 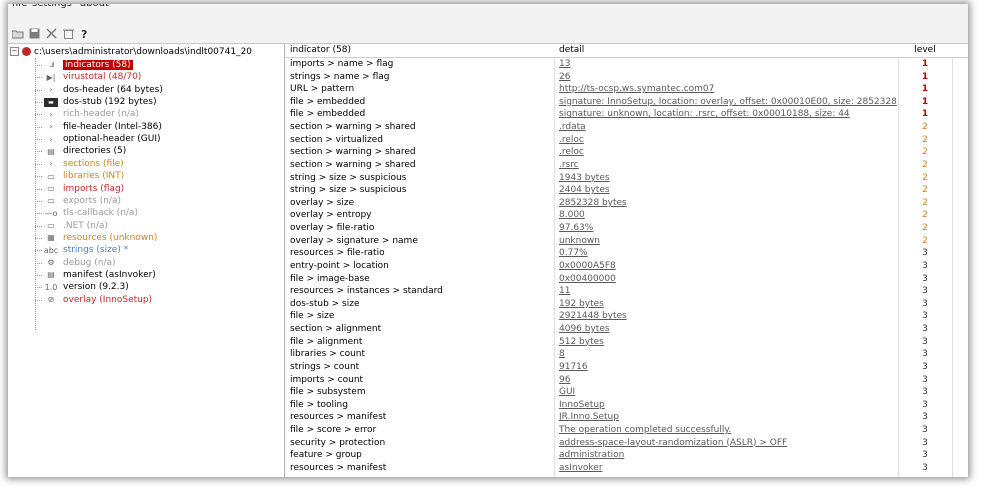 What do you see at coordinates (51, 33) in the screenshot?
I see `close-file-icon` at bounding box center [51, 33].